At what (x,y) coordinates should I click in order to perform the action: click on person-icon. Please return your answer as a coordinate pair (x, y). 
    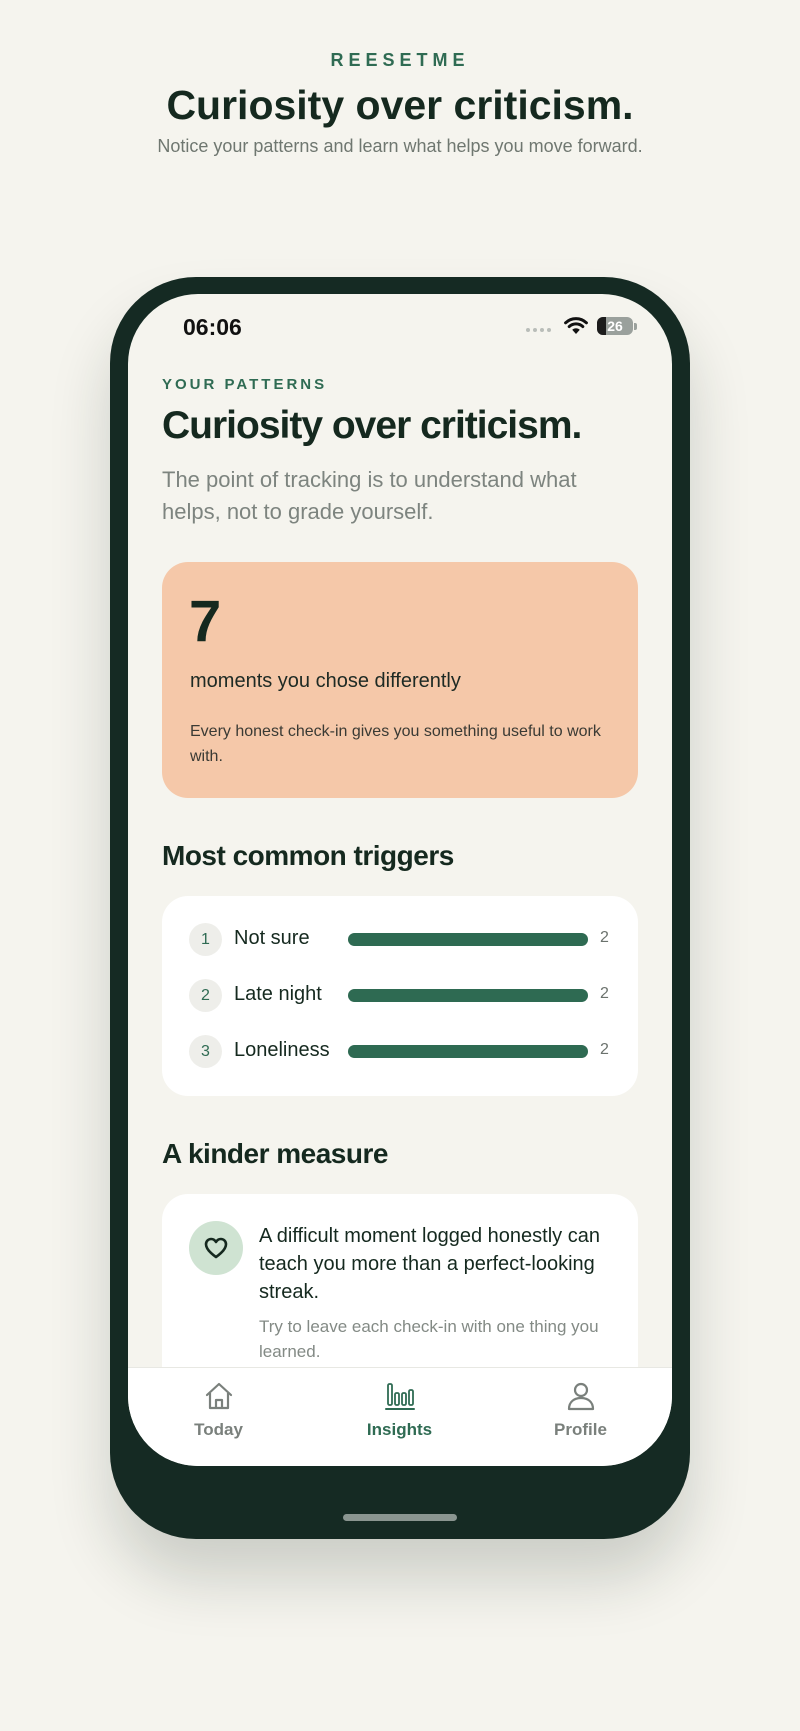
    Looking at the image, I should click on (581, 1396).